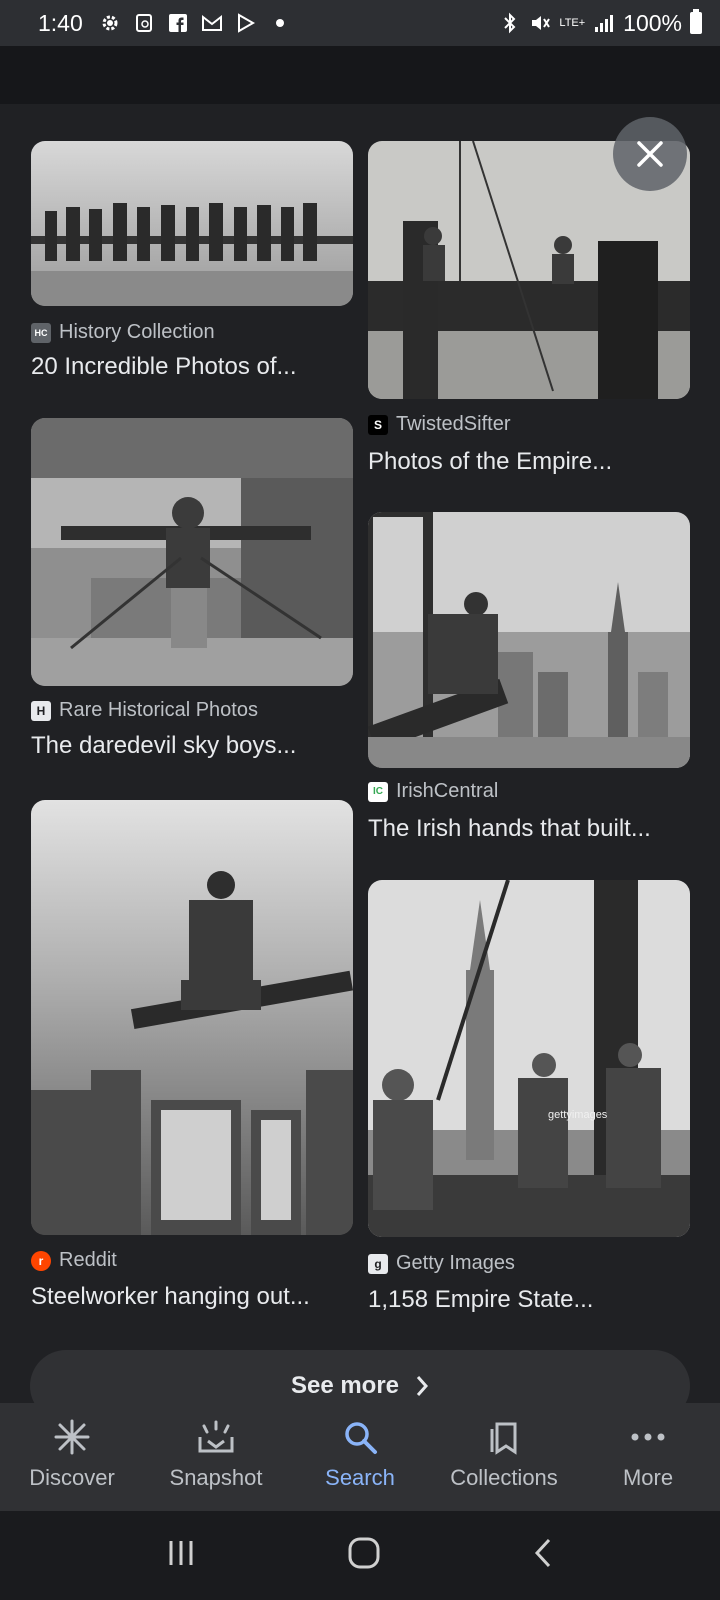 Image resolution: width=720 pixels, height=1600 pixels. Describe the element at coordinates (123, 332) in the screenshot. I see `result-source-1: HC History Collection` at that location.